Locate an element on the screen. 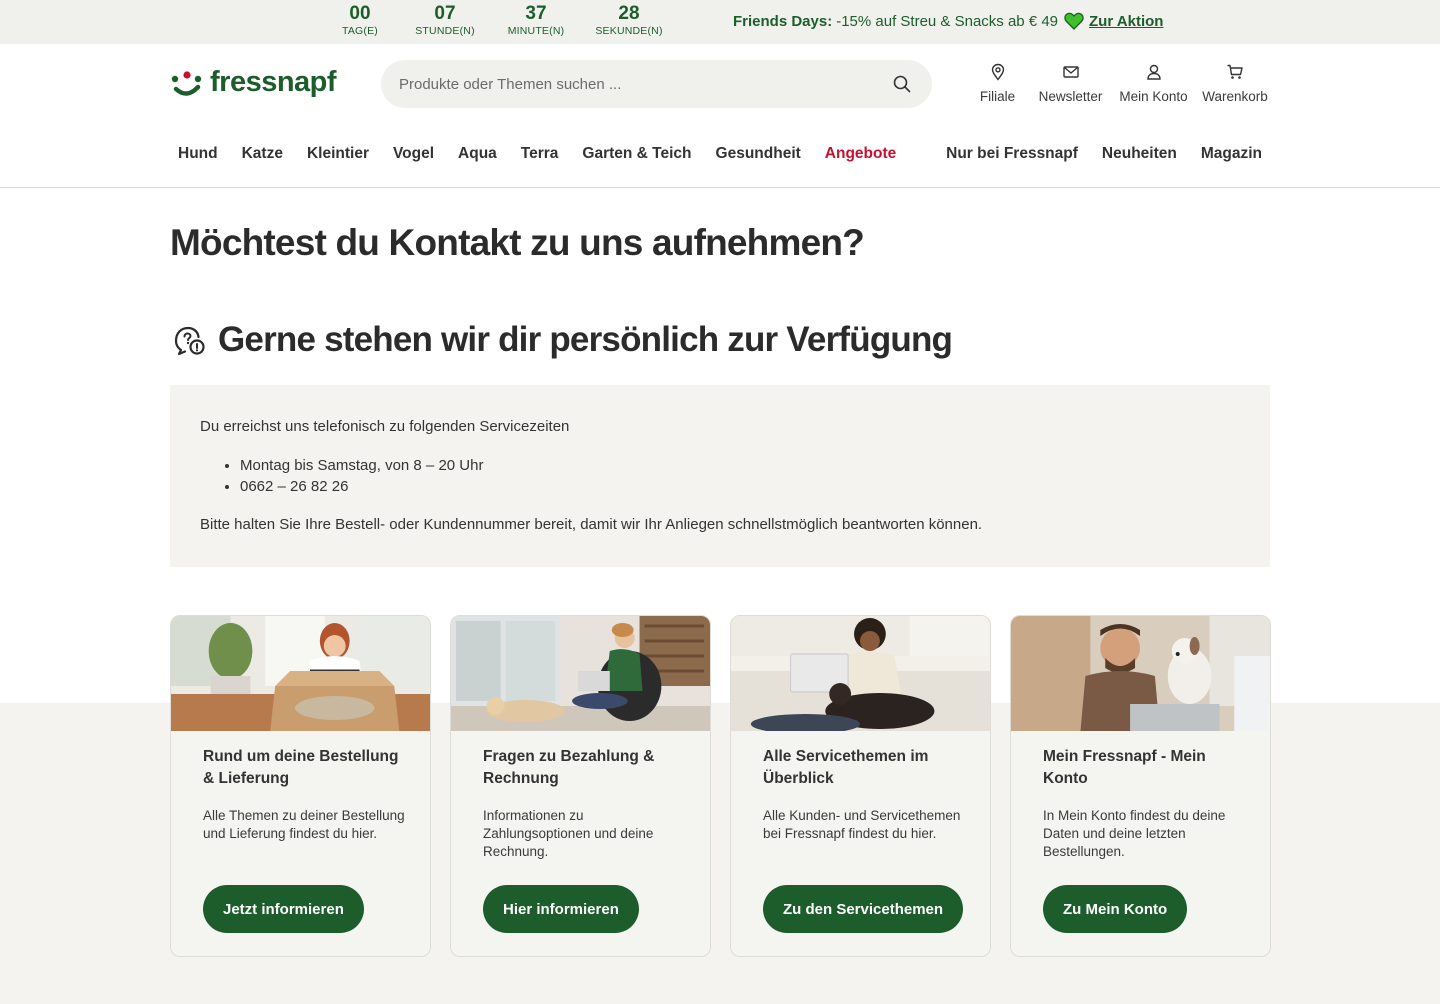 The image size is (1440, 1004). countdown-label: SEKUNDE(N) is located at coordinates (629, 31).